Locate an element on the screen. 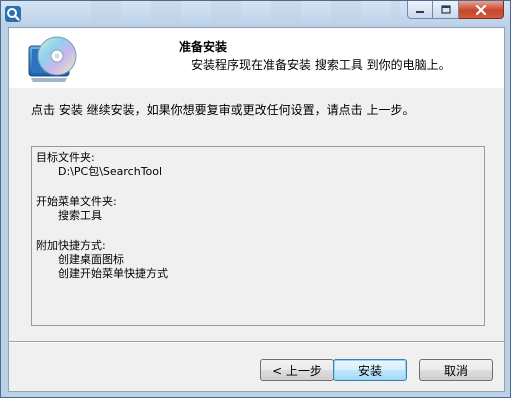  minimize-button is located at coordinates (420, 10).